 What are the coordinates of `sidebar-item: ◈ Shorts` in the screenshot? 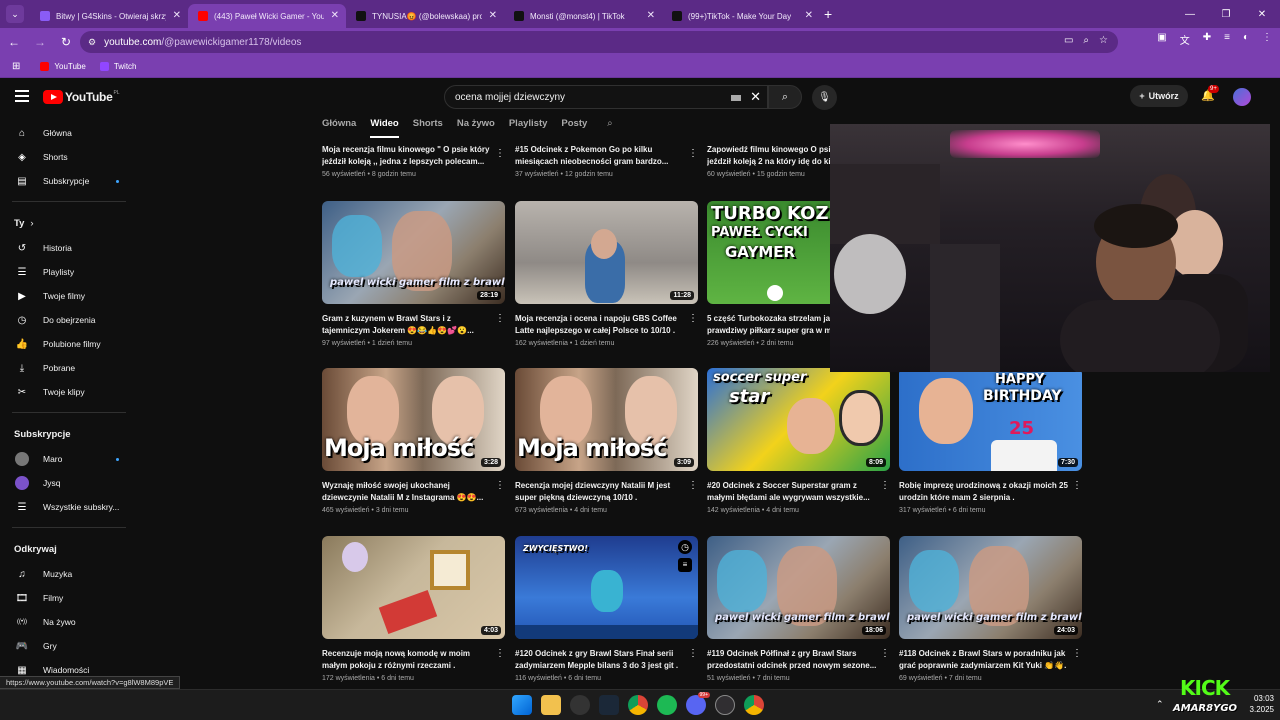 It's located at (69, 157).